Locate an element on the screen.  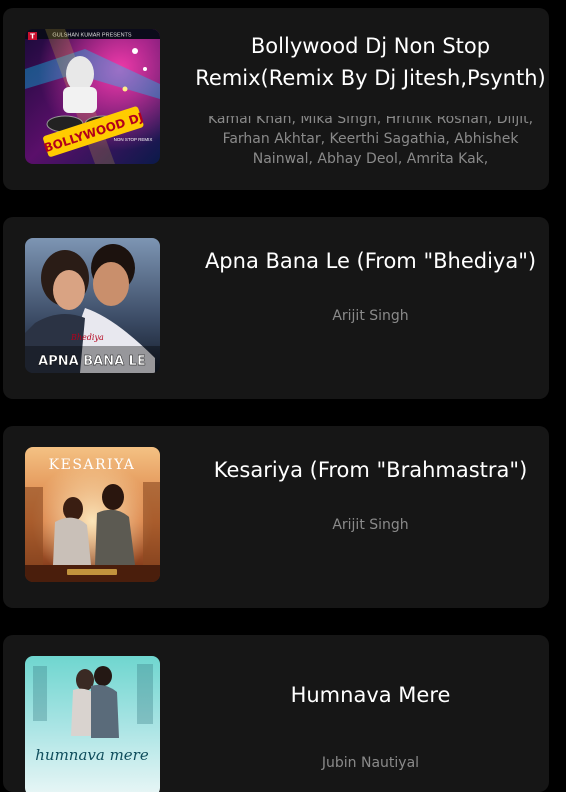
cover-header-text: KESARIYA is located at coordinates (92, 465).